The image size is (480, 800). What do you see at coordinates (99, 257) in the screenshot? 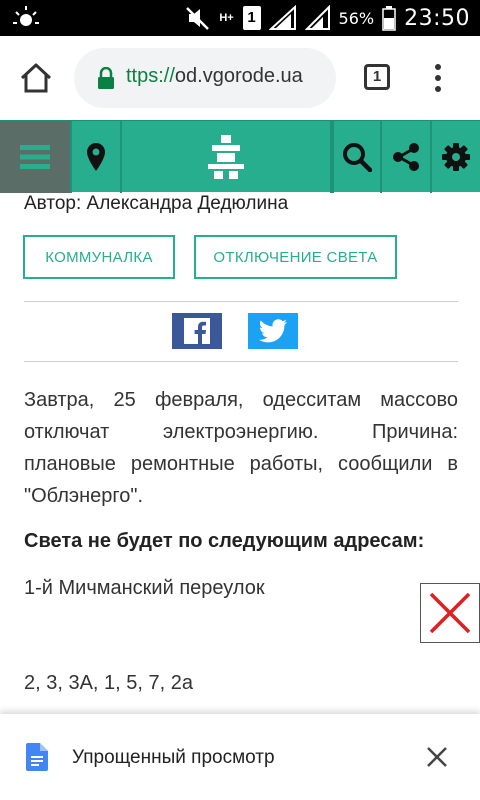
I see `tag-communal: КОММУНАЛКА` at bounding box center [99, 257].